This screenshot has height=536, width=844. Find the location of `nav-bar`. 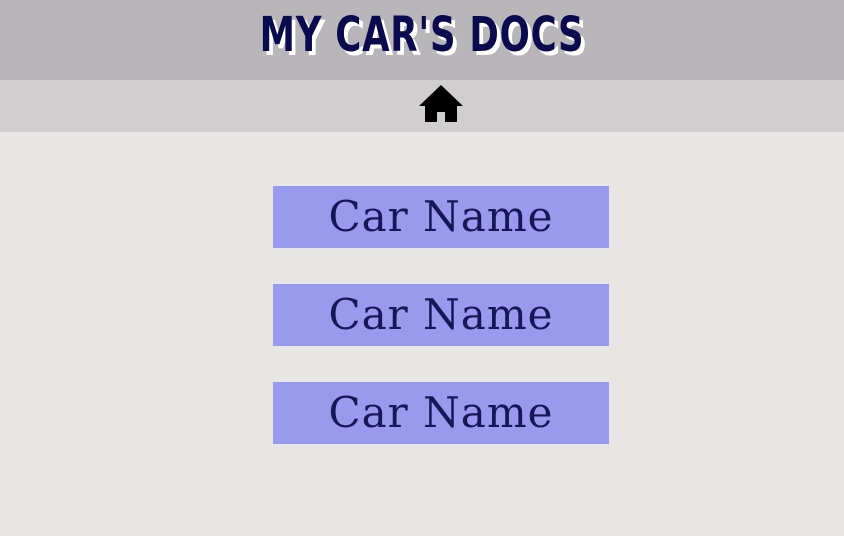

nav-bar is located at coordinates (422, 106).